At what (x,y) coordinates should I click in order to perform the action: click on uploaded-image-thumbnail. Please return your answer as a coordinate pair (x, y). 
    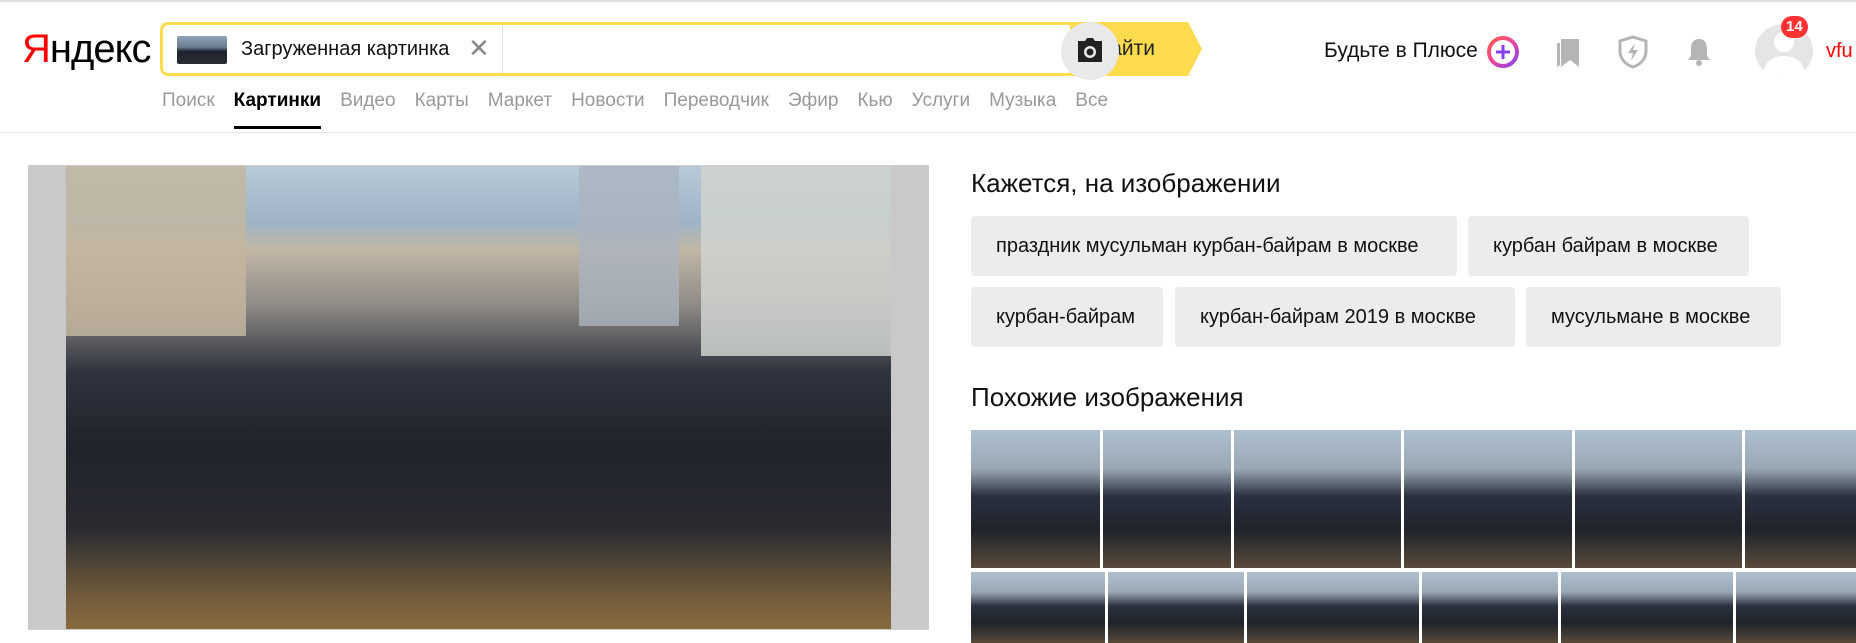
    Looking at the image, I should click on (202, 50).